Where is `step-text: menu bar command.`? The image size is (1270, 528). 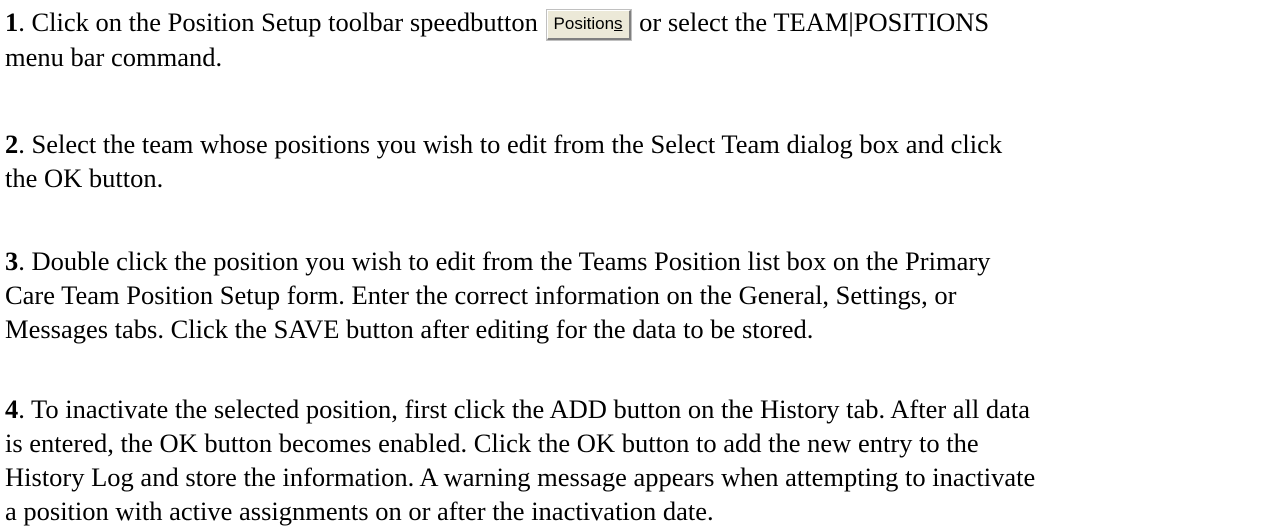
step-text: menu bar command. is located at coordinates (114, 57).